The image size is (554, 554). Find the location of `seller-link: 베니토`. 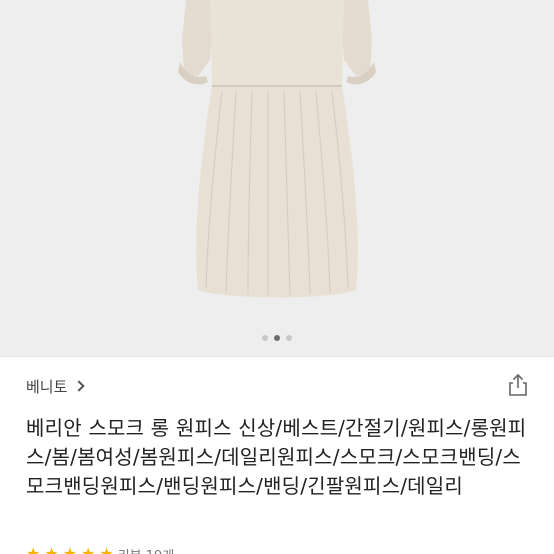

seller-link: 베니토 is located at coordinates (56, 386).